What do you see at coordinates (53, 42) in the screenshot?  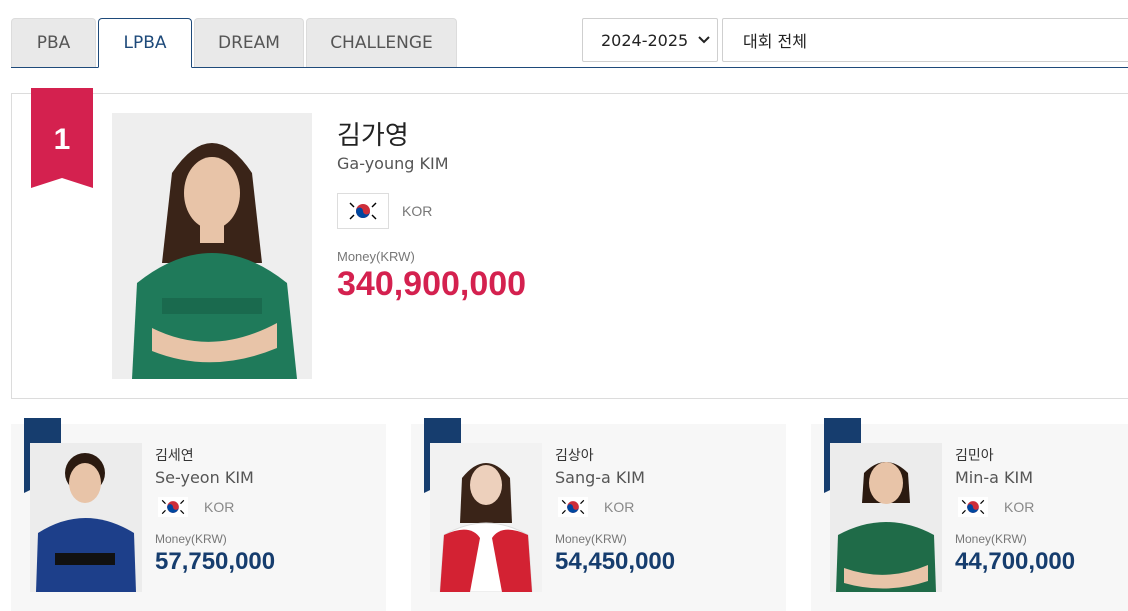 I see `tab-pba: PBA` at bounding box center [53, 42].